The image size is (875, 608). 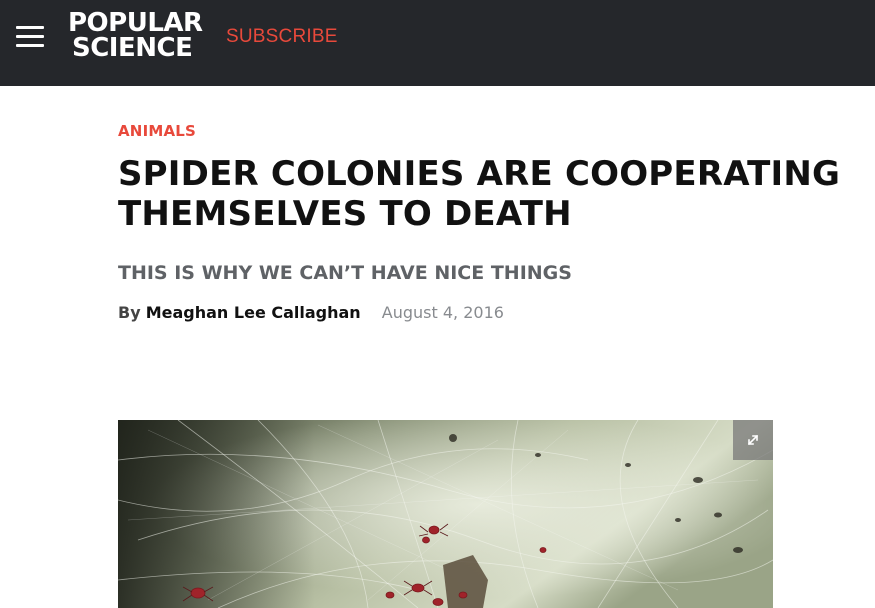 I want to click on expand-button, so click(x=753, y=440).